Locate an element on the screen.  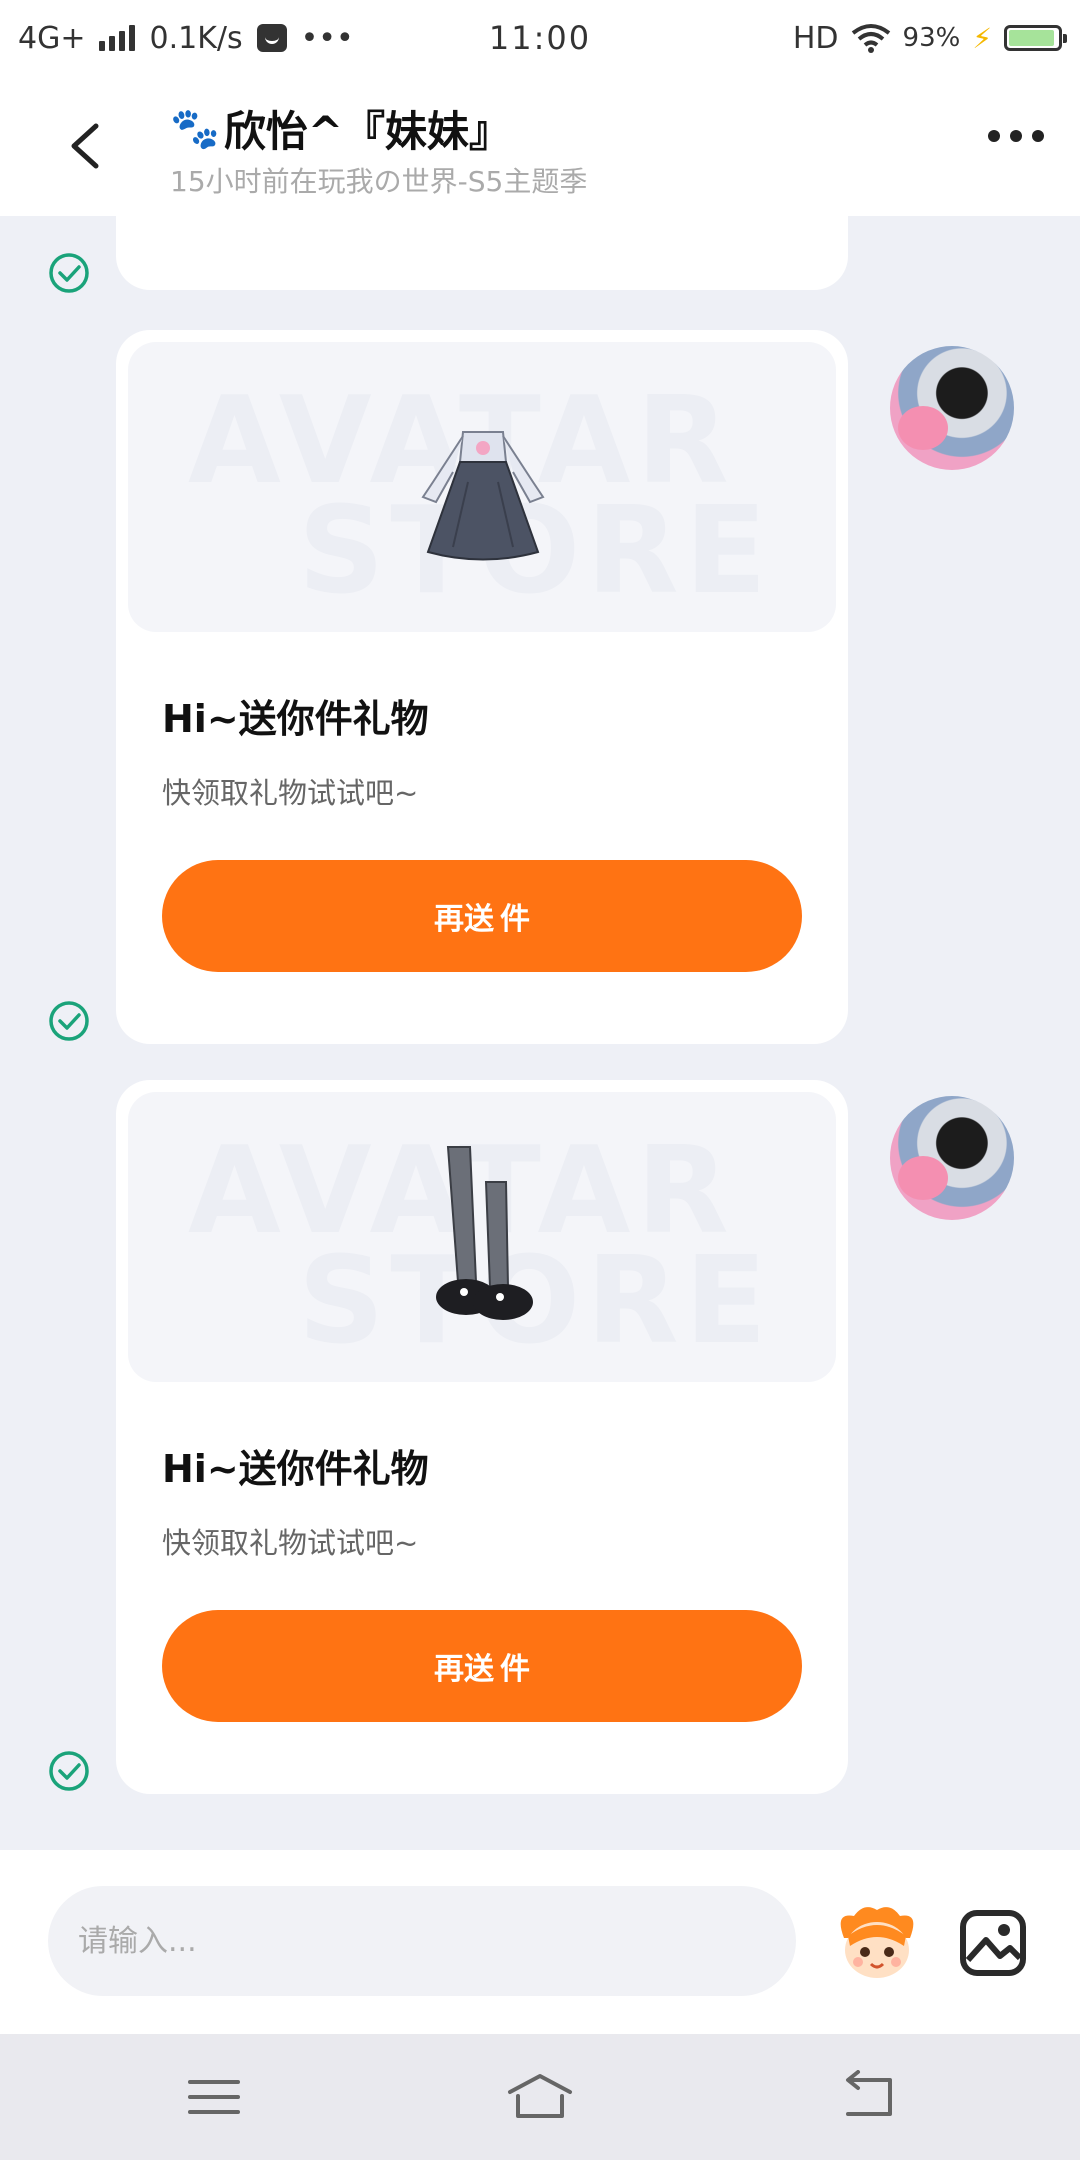
message-input is located at coordinates (422, 1941).